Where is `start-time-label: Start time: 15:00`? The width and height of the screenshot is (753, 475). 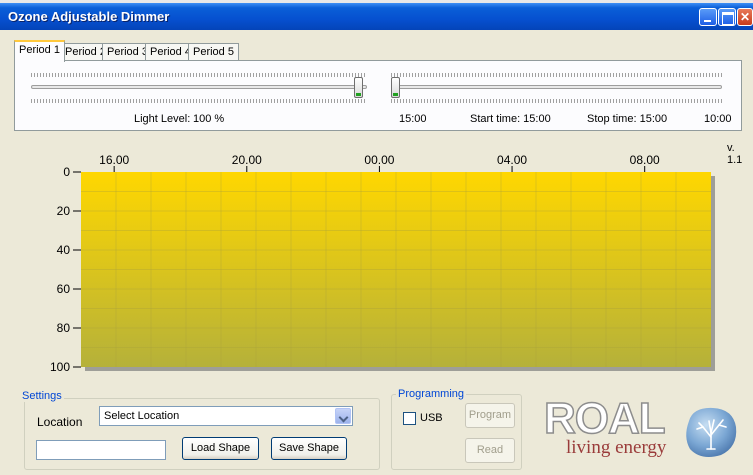
start-time-label: Start time: 15:00 is located at coordinates (510, 119).